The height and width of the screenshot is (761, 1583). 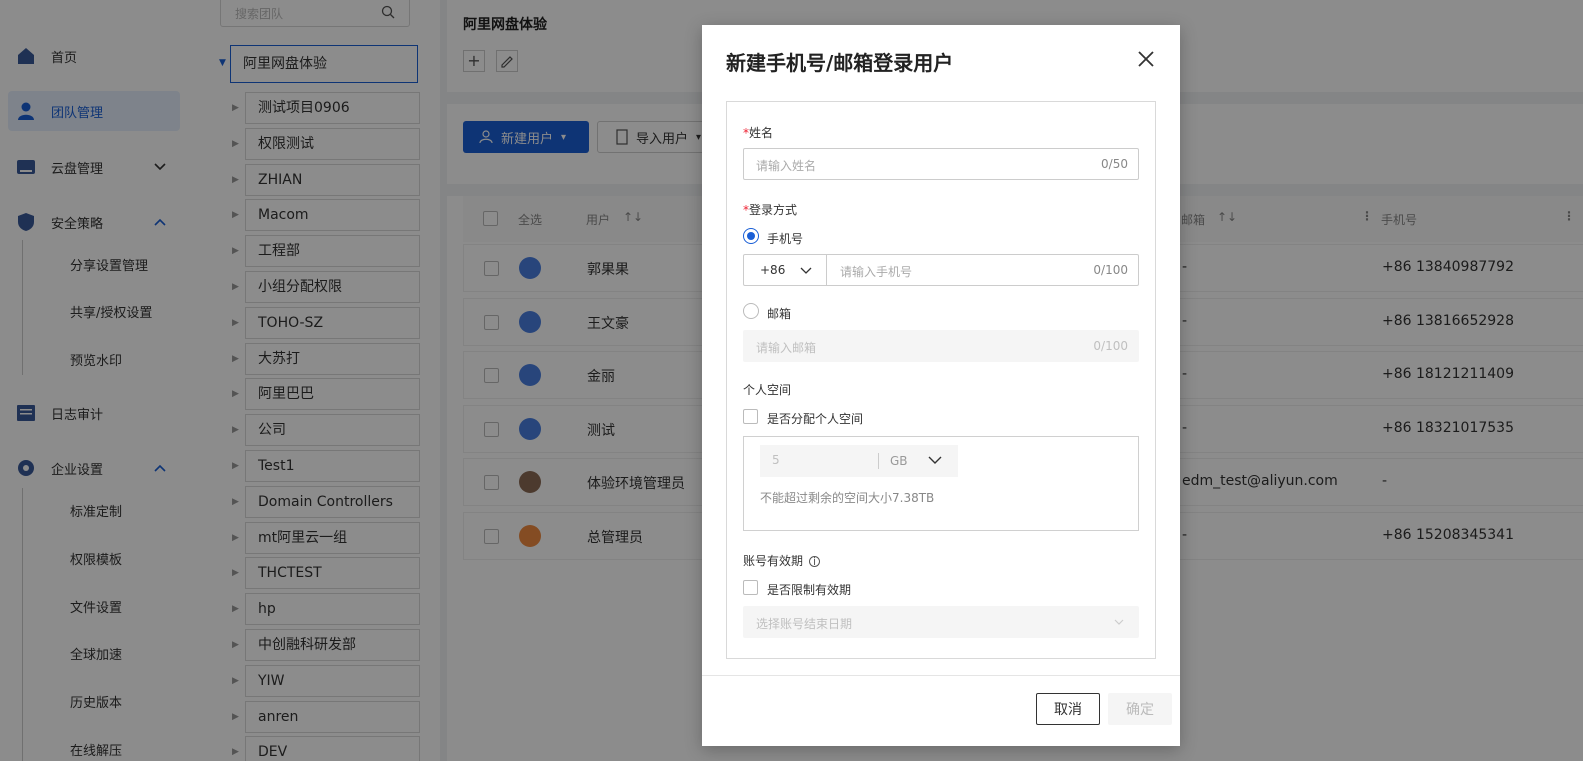 I want to click on space-hint: 不能超过剩余的空间大小7.38TB, so click(x=847, y=498).